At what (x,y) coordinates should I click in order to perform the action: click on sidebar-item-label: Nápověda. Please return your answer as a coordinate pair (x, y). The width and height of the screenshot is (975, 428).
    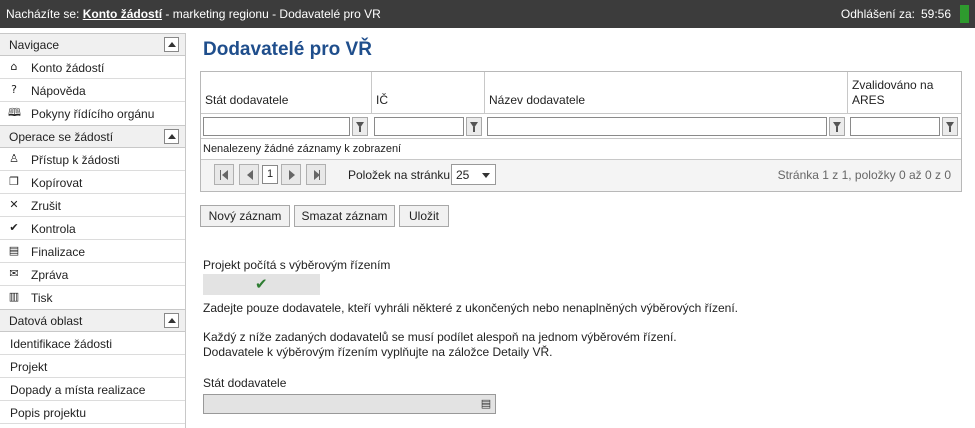
    Looking at the image, I should click on (58, 91).